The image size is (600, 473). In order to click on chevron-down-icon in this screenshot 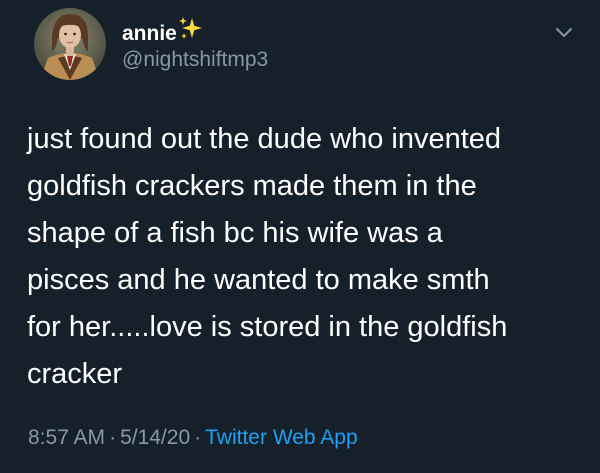, I will do `click(564, 32)`.